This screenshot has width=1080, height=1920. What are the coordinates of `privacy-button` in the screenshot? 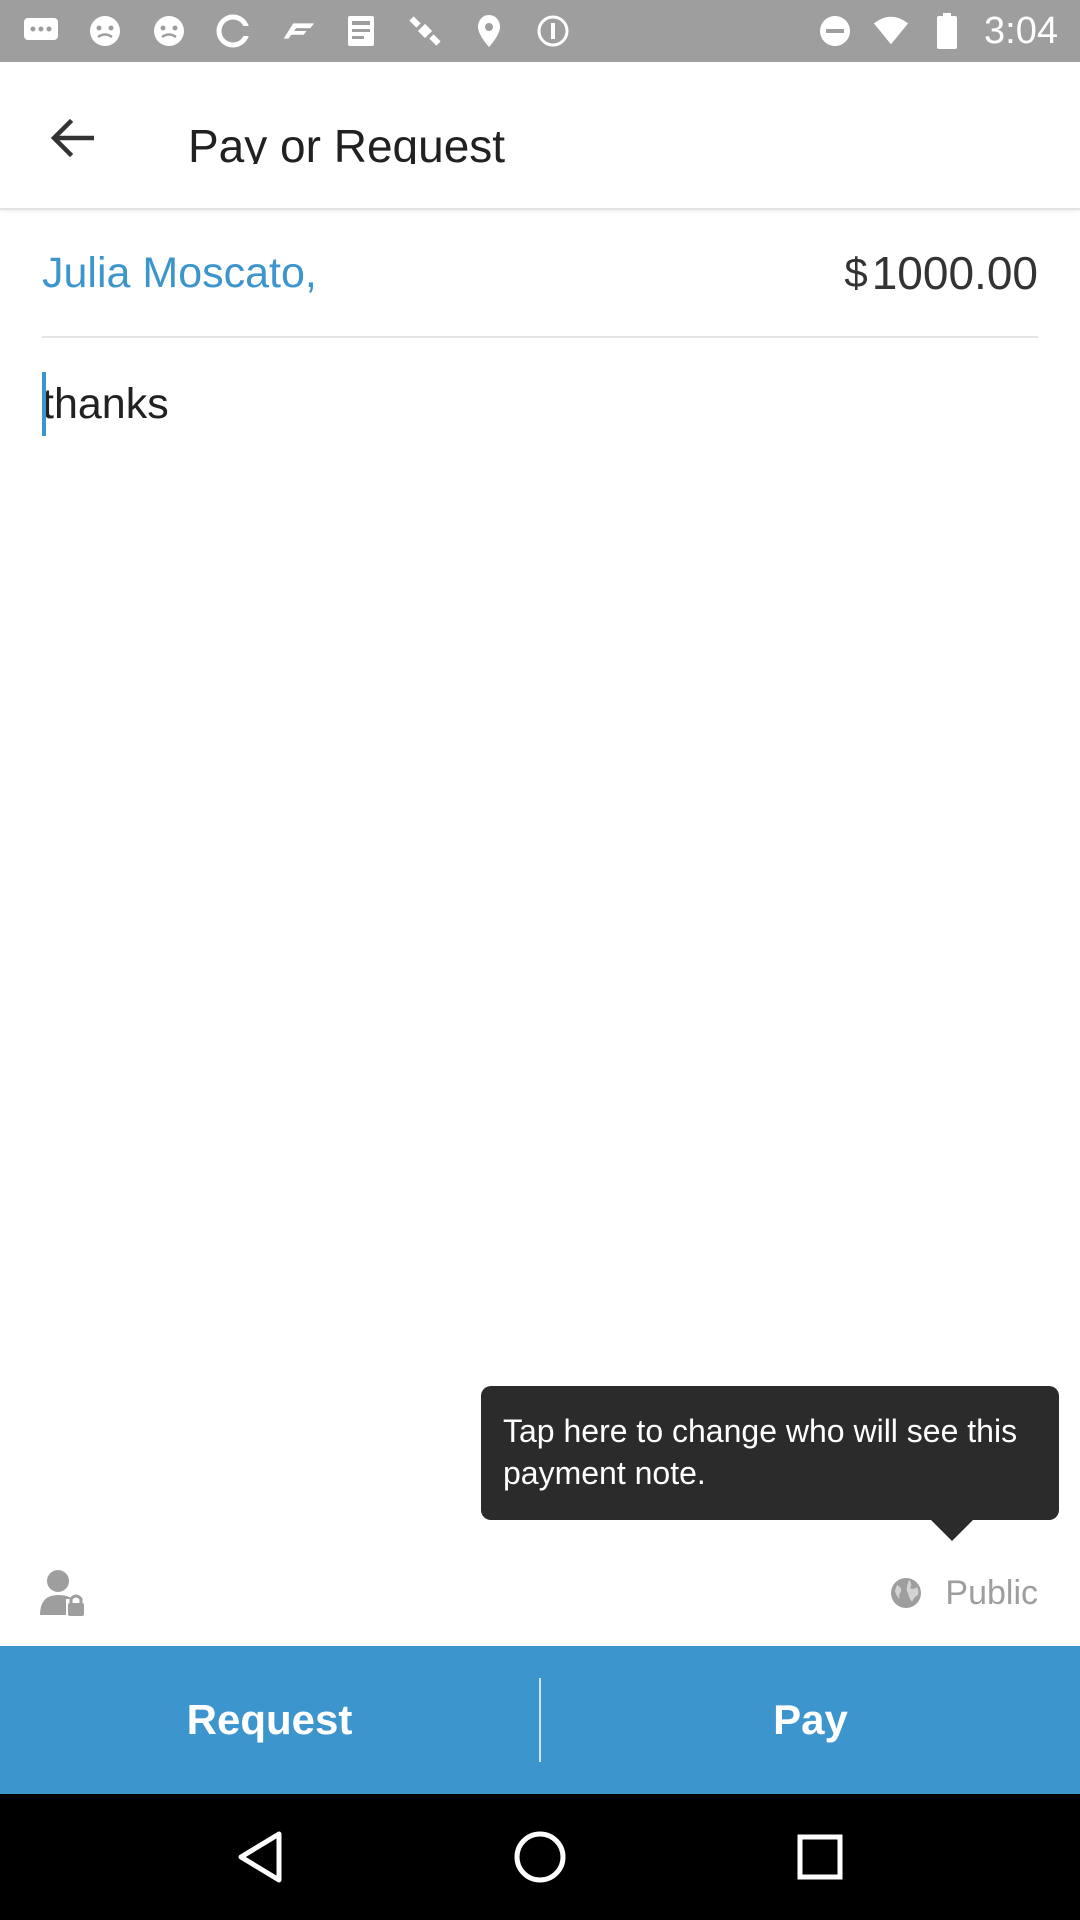 It's located at (63, 1593).